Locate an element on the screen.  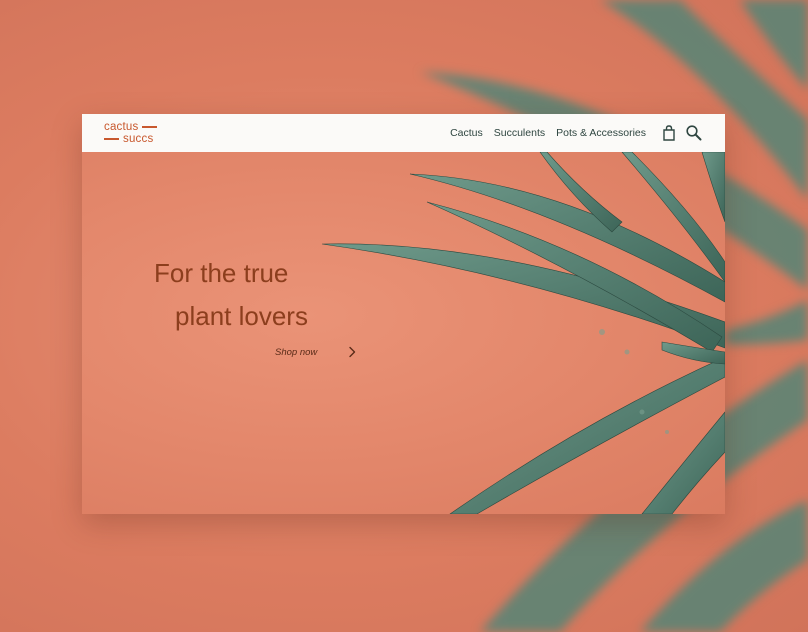
nav-link-pots-accessories: Pots & Accessories is located at coordinates (601, 133).